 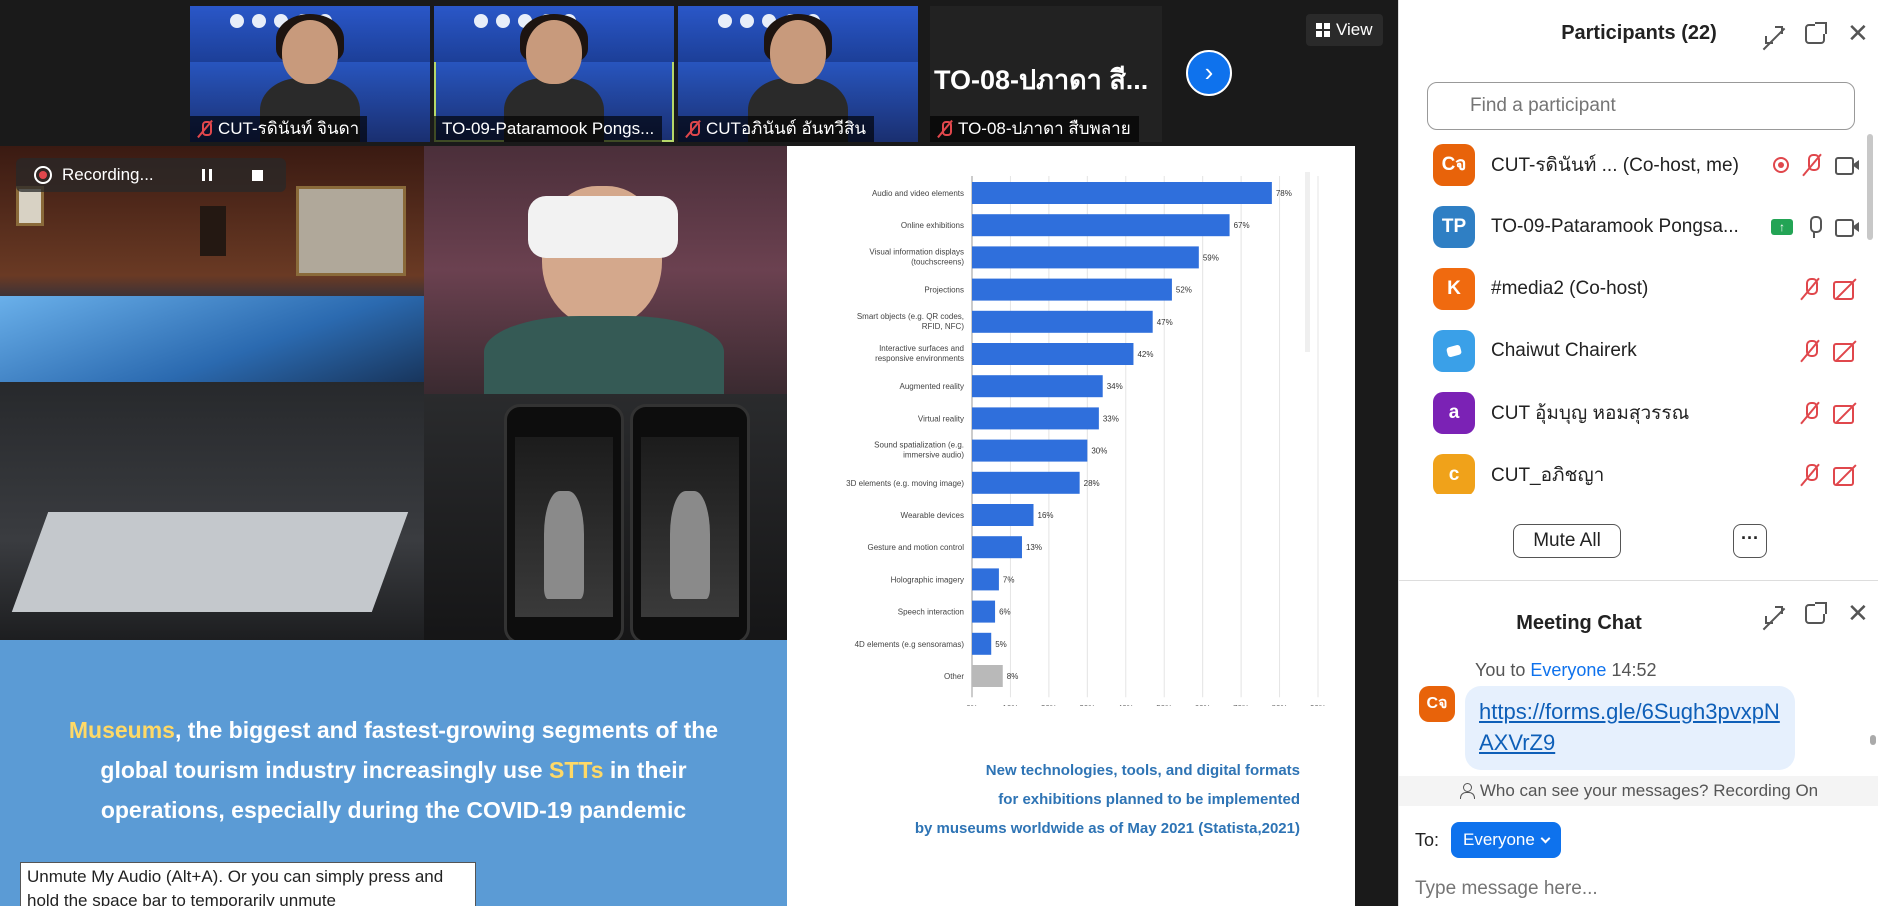 What do you see at coordinates (605, 270) in the screenshot?
I see `vr-headset-photo` at bounding box center [605, 270].